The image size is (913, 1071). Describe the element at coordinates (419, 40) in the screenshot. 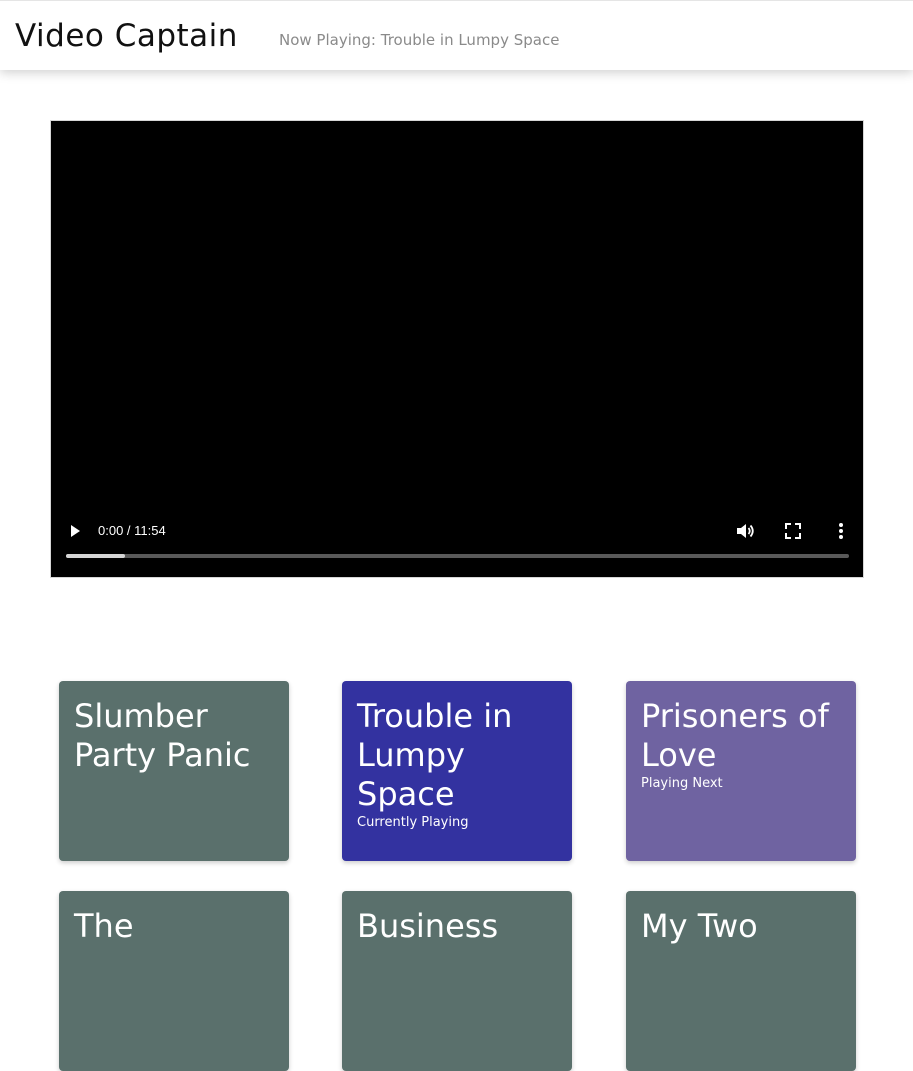

I see `now-playing-label: Now Playing: Trouble in Lumpy Space` at that location.